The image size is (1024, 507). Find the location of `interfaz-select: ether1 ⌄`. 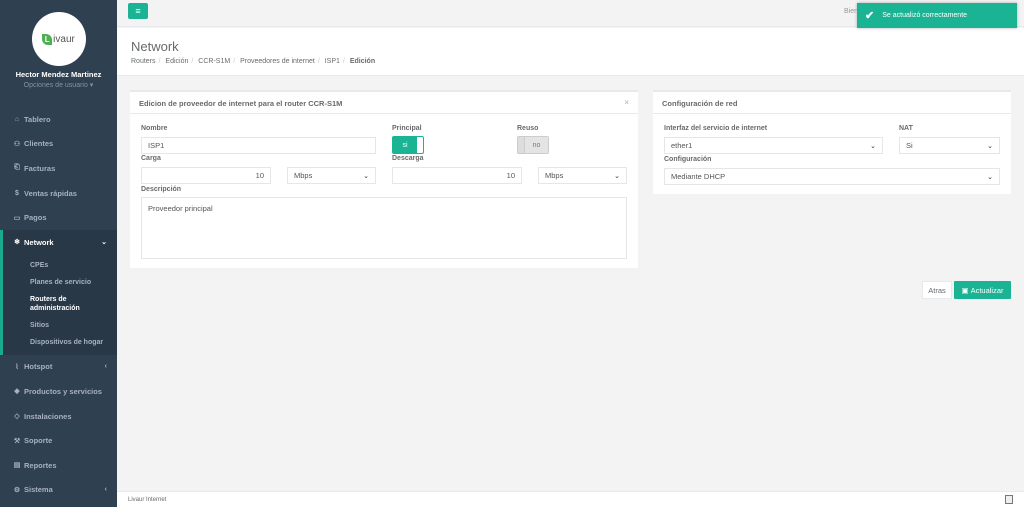

interfaz-select: ether1 ⌄ is located at coordinates (773, 145).